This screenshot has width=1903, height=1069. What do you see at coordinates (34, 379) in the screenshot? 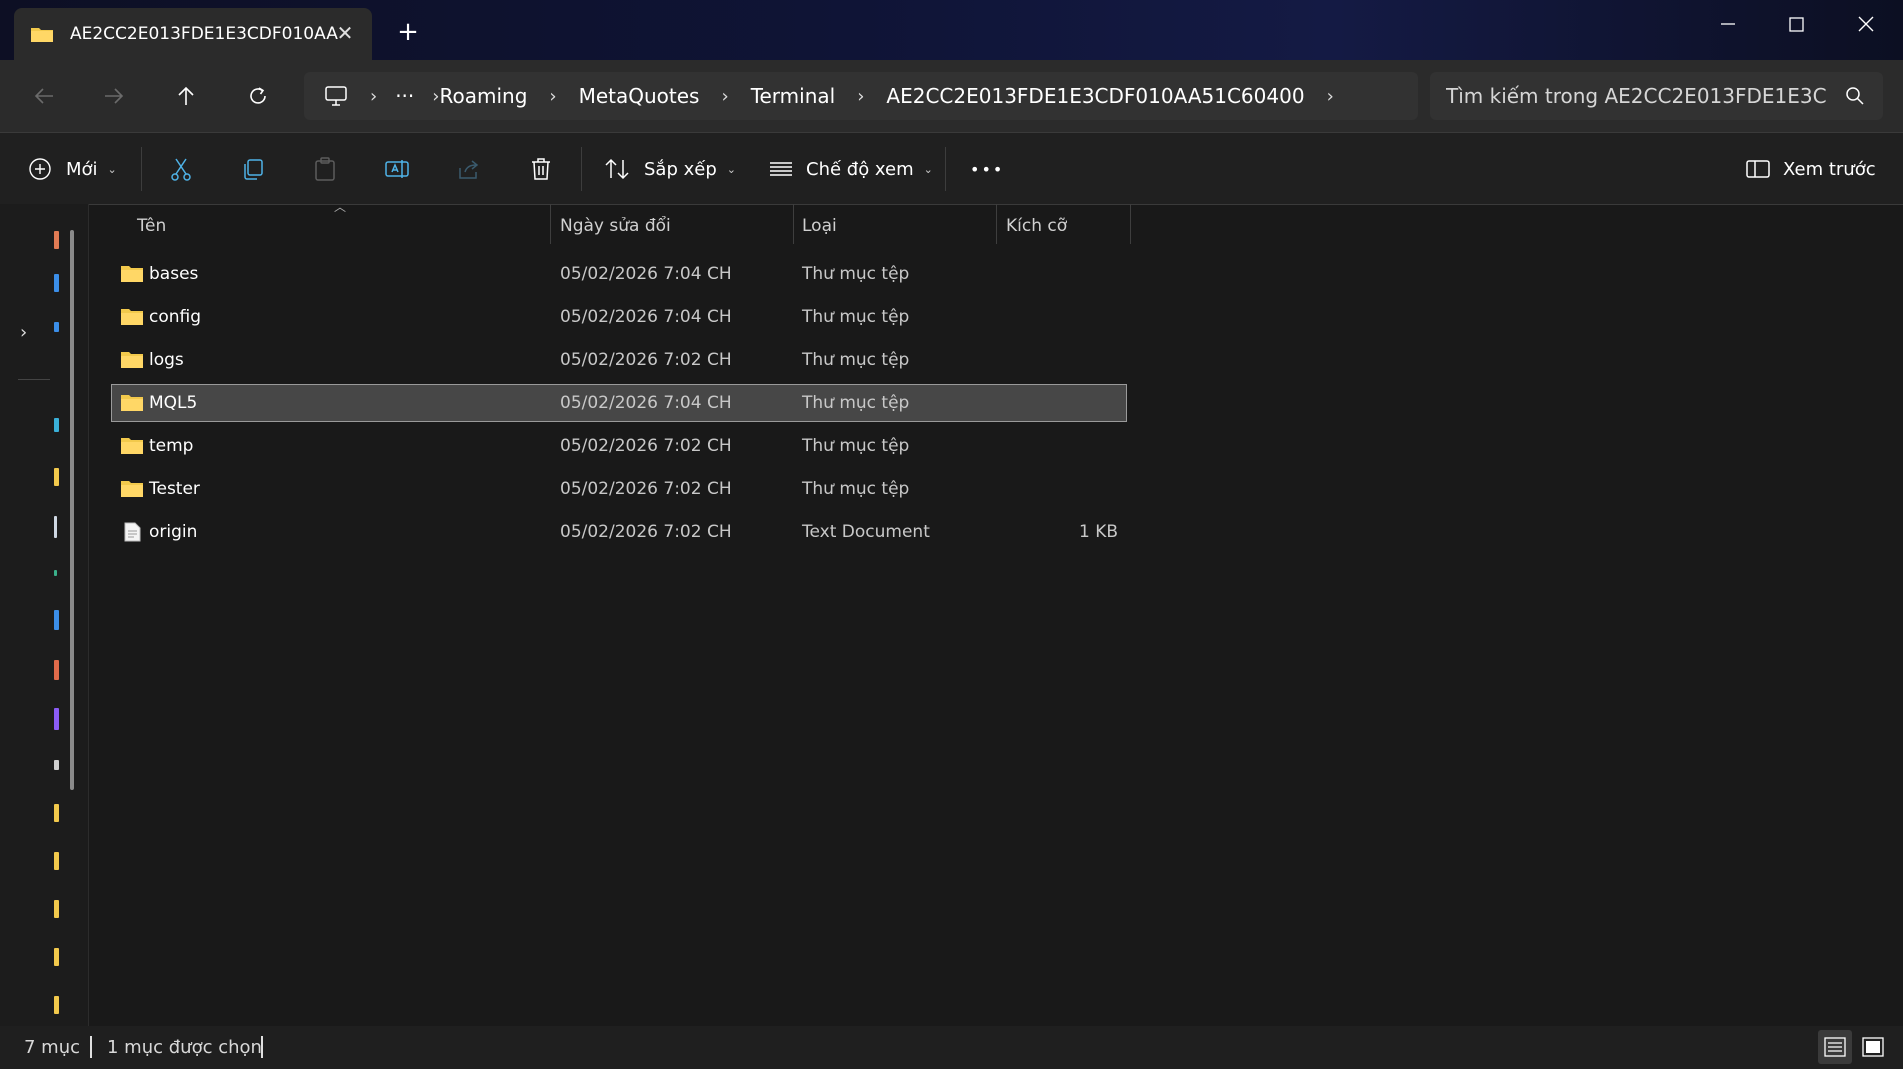
I see `divider` at bounding box center [34, 379].